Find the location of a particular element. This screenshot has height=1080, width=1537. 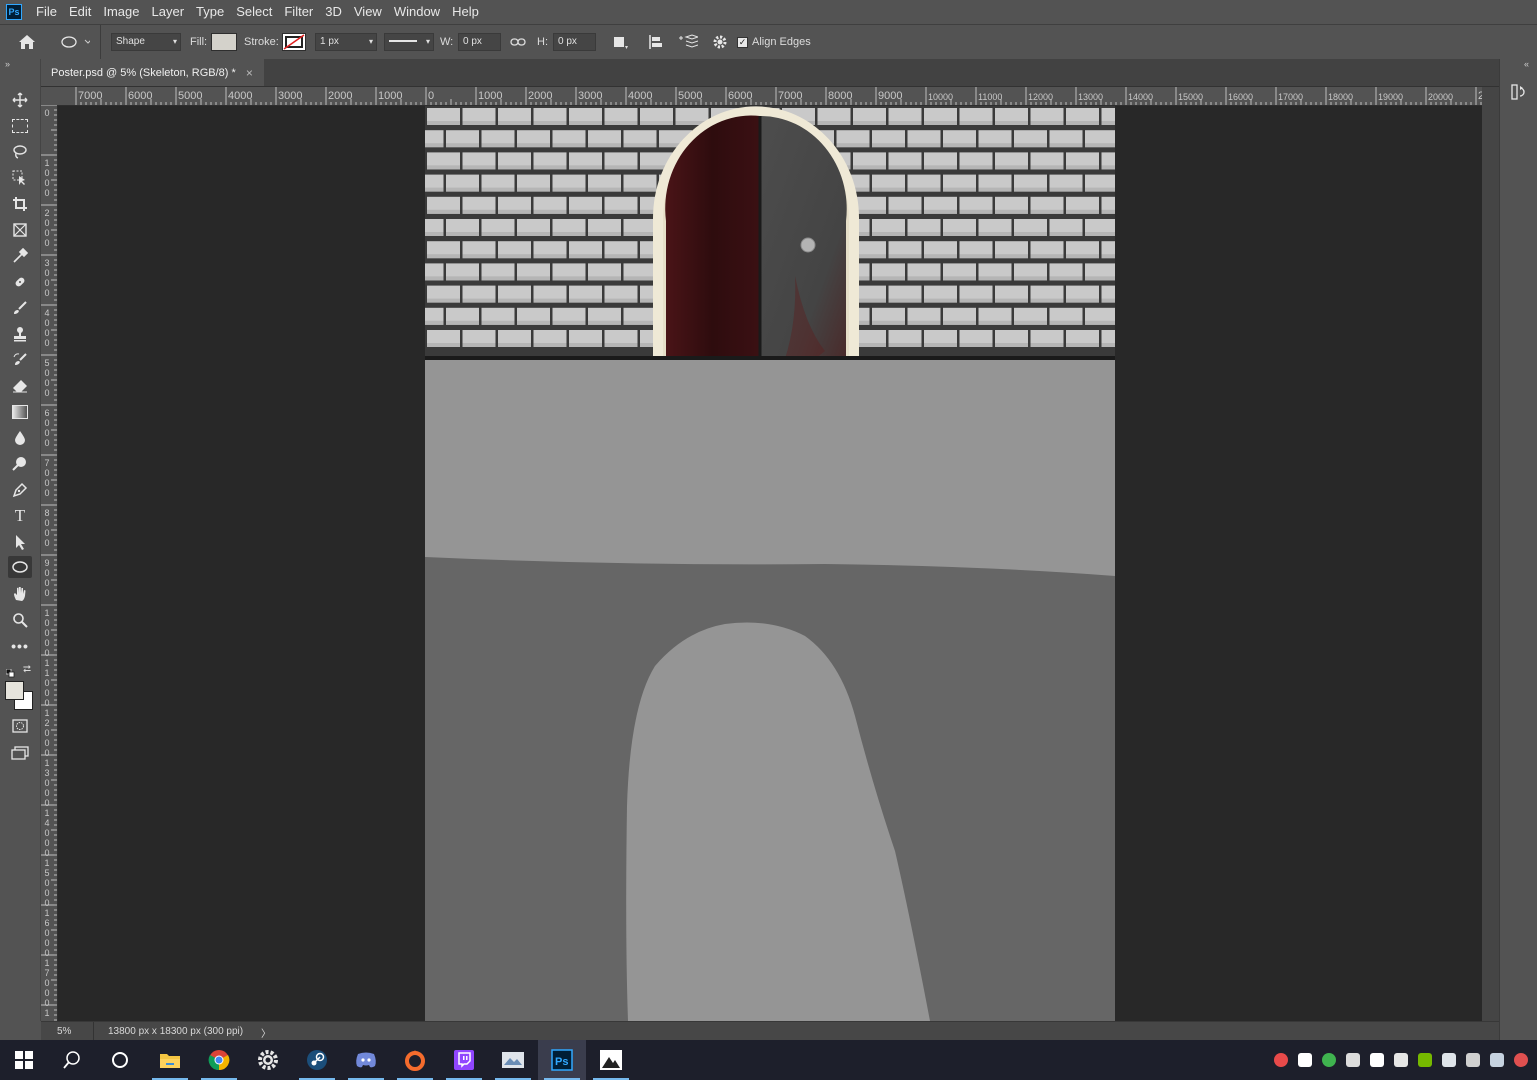

collapse-toolbar-icon: » is located at coordinates (7, 64).